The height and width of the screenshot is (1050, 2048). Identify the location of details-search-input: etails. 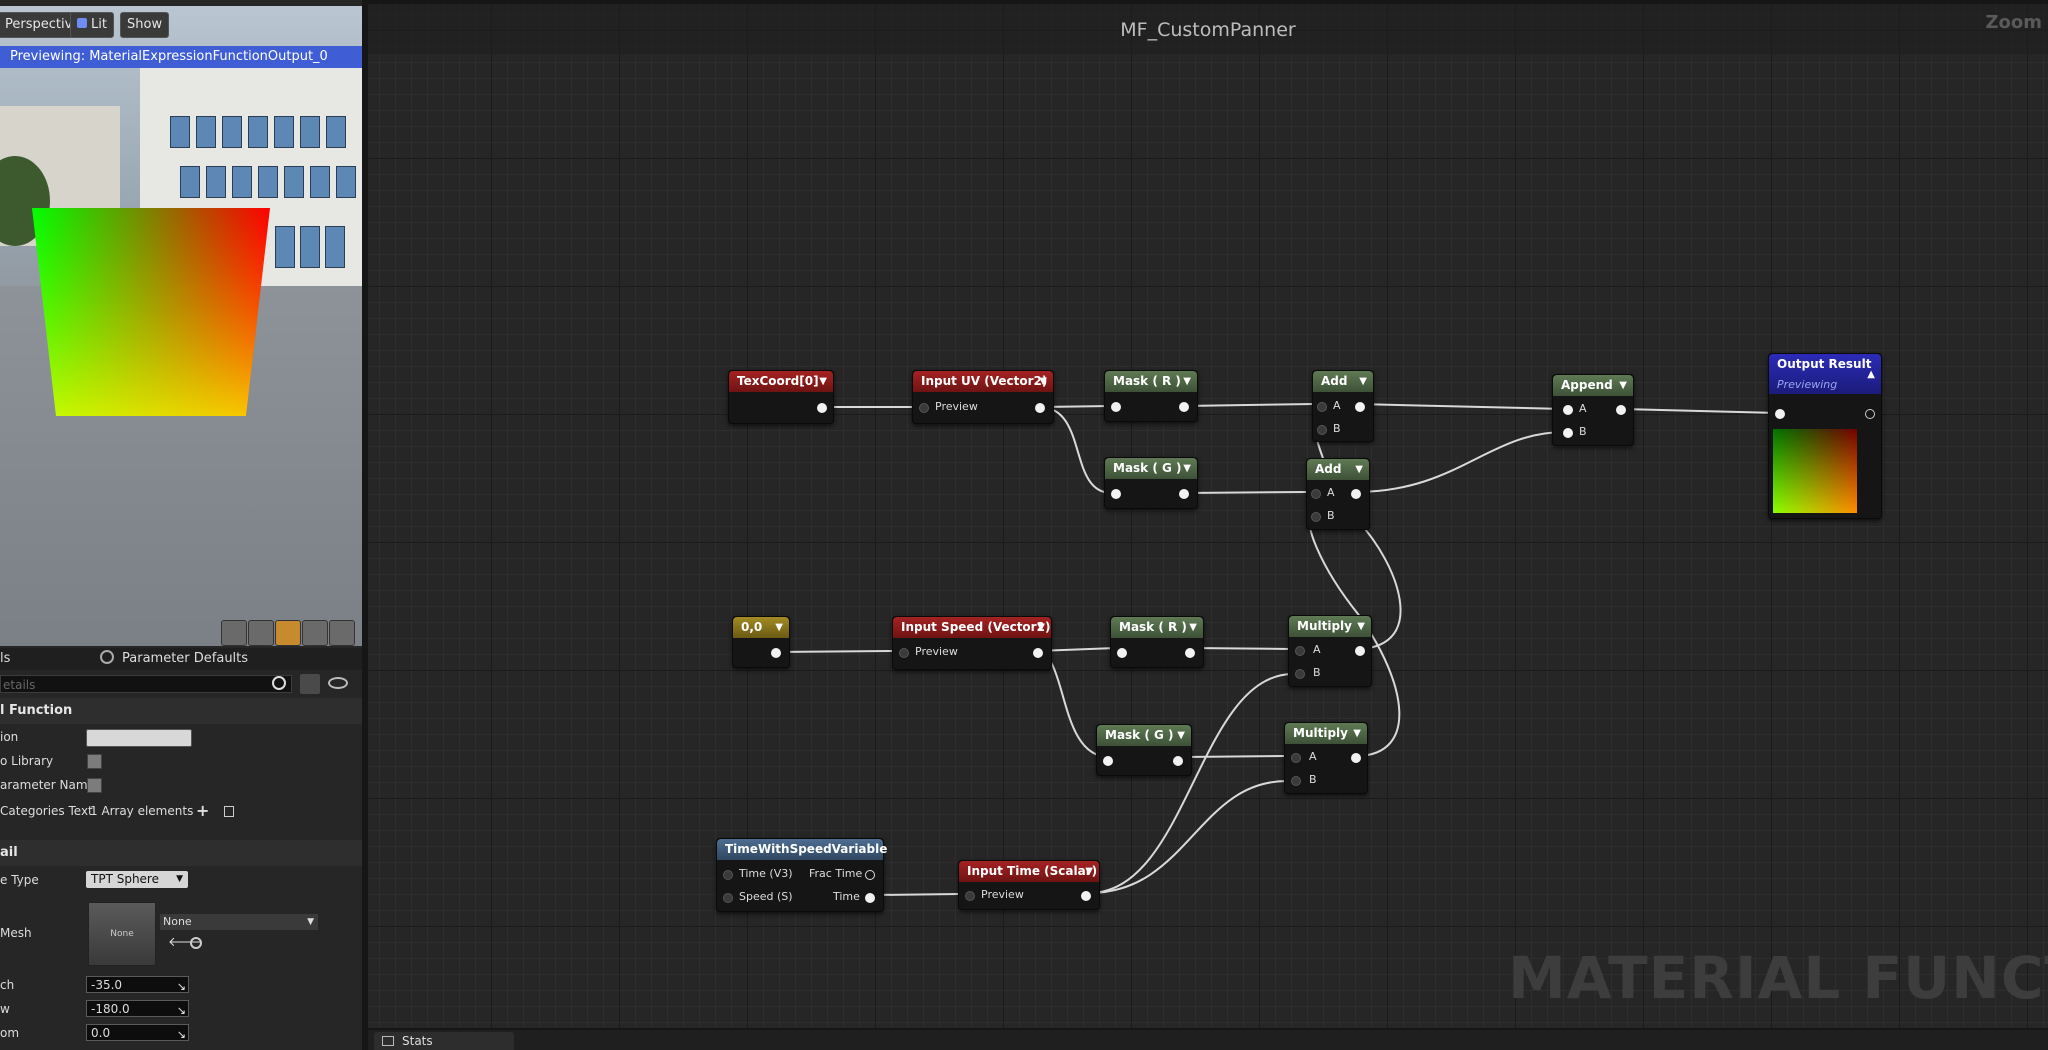
(146, 684).